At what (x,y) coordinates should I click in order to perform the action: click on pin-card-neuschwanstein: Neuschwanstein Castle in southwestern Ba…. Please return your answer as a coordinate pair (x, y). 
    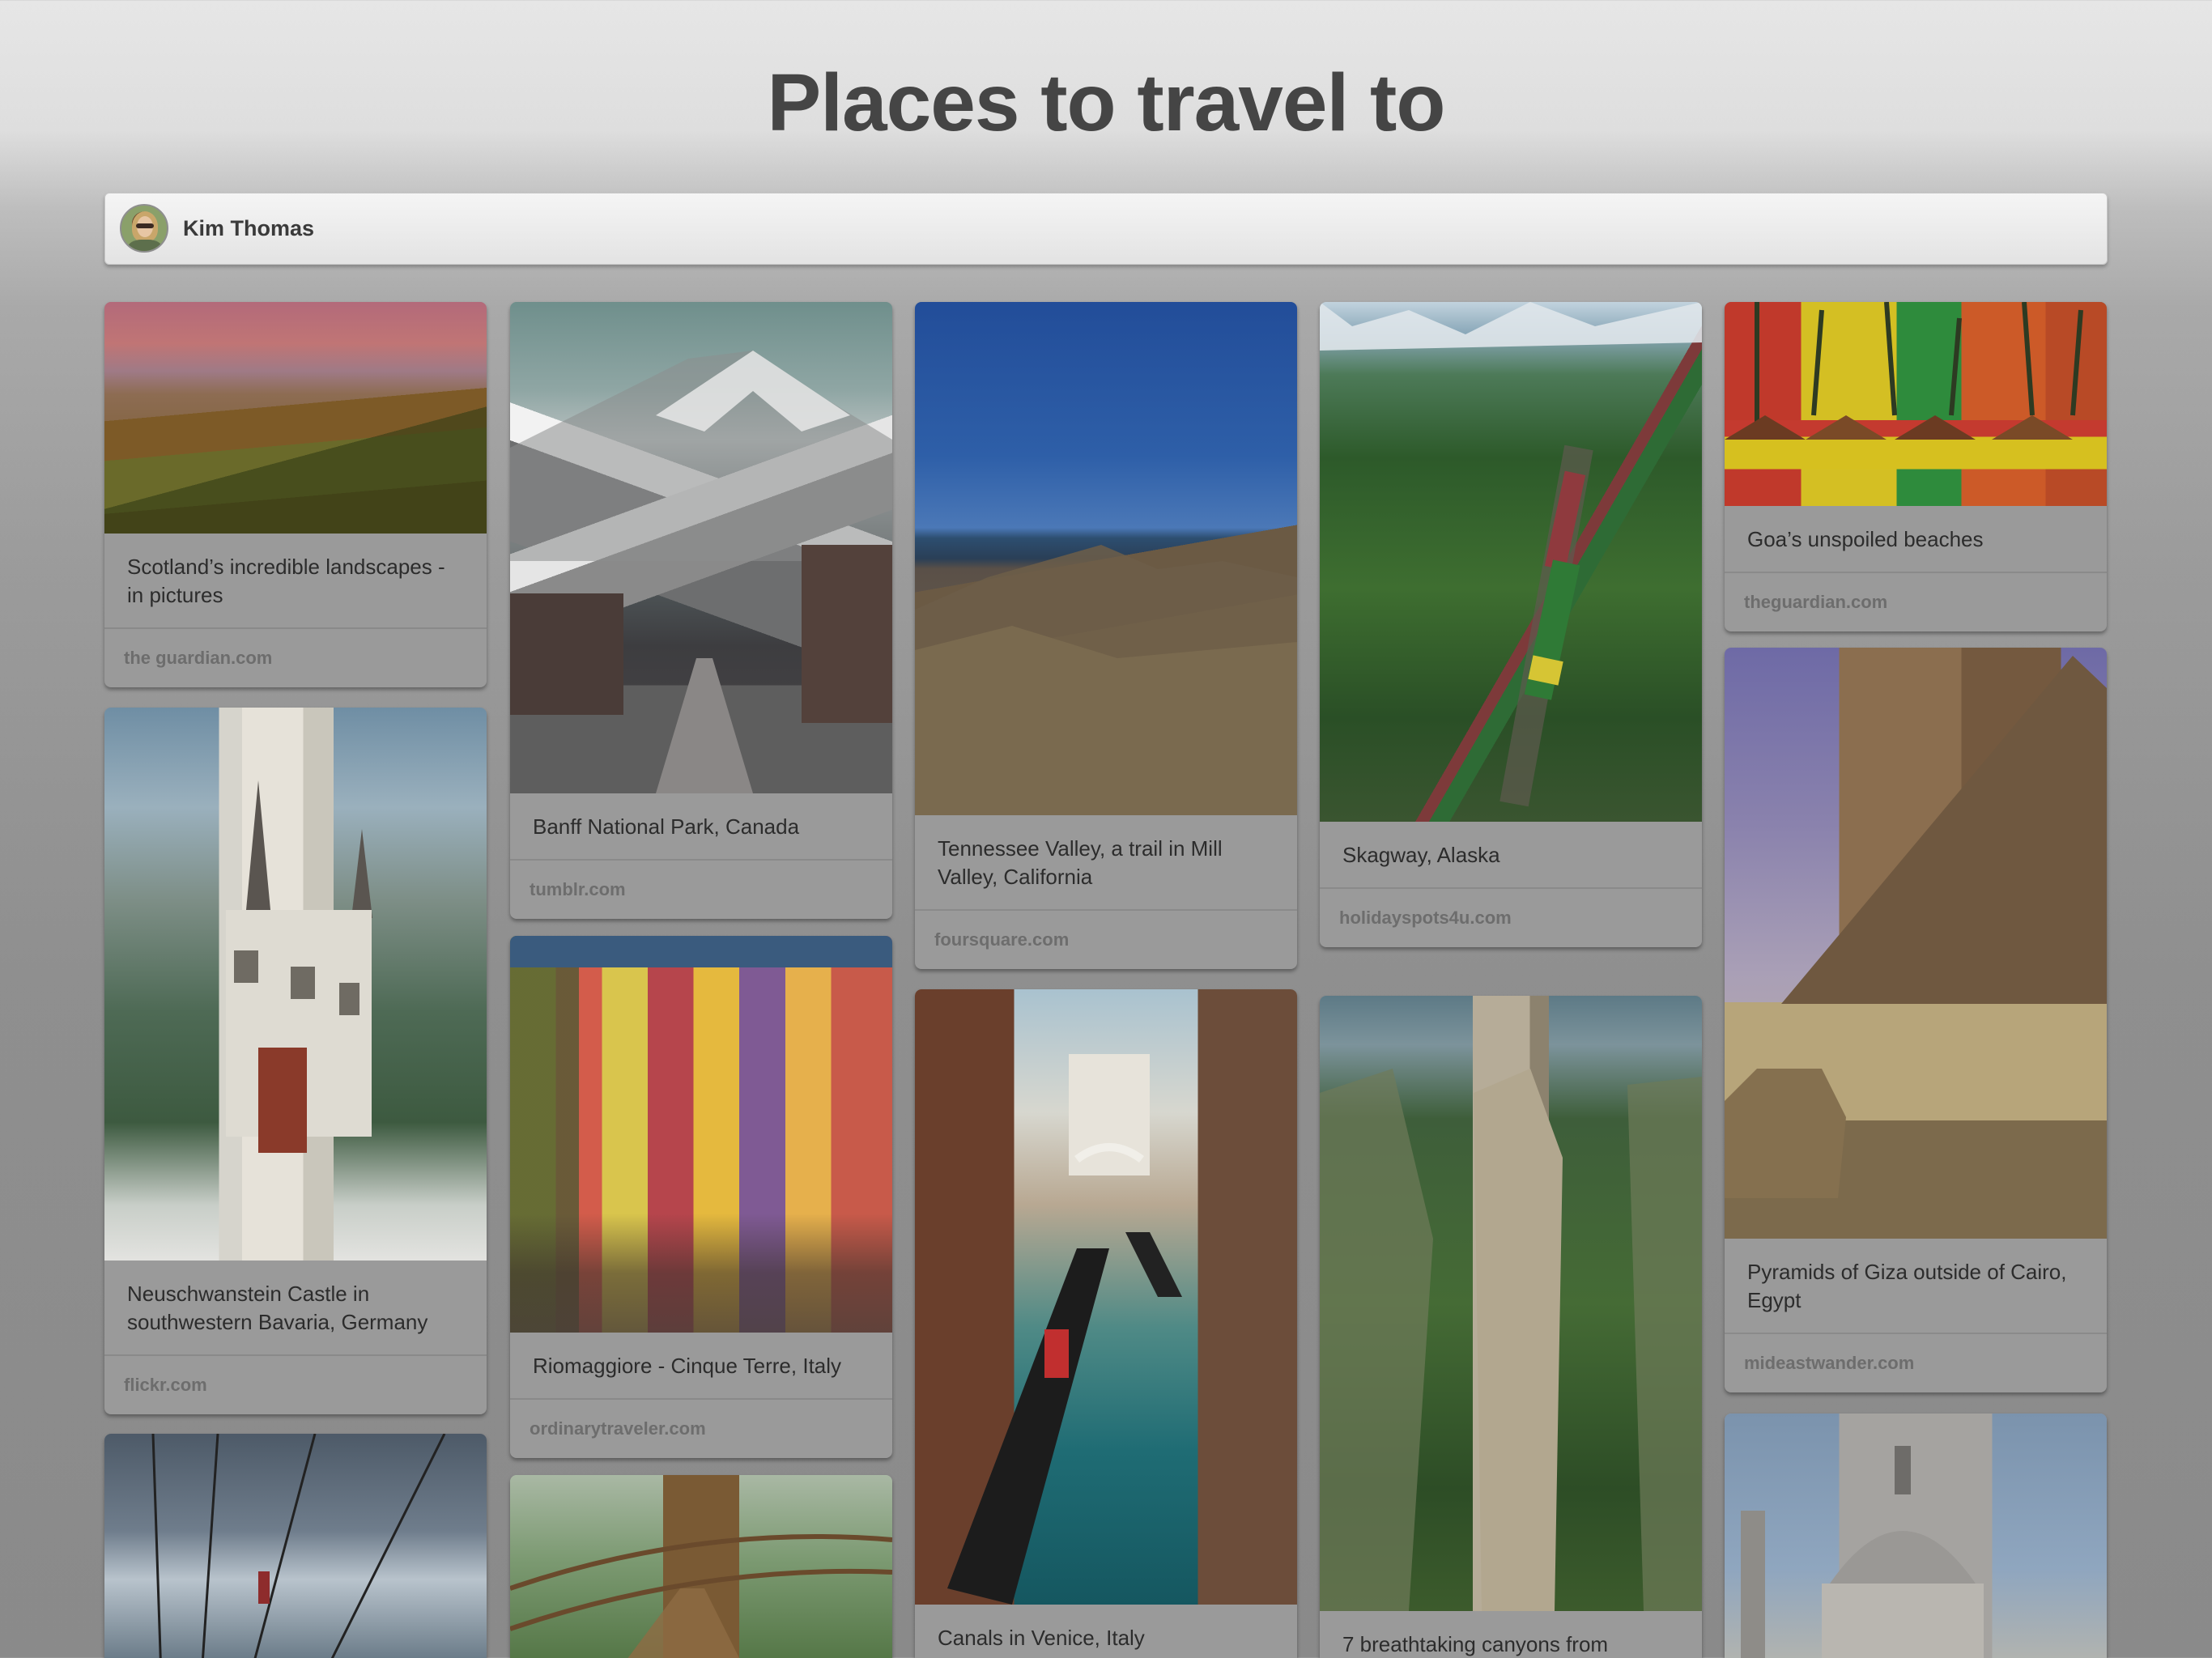
    Looking at the image, I should click on (295, 1061).